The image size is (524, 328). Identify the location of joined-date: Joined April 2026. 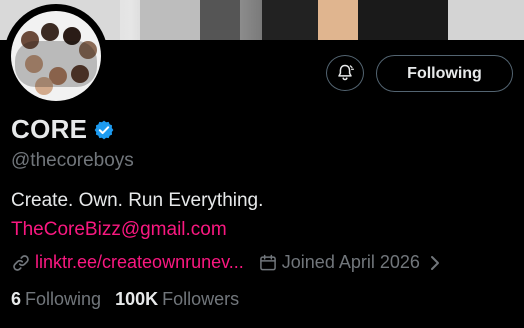
(350, 262).